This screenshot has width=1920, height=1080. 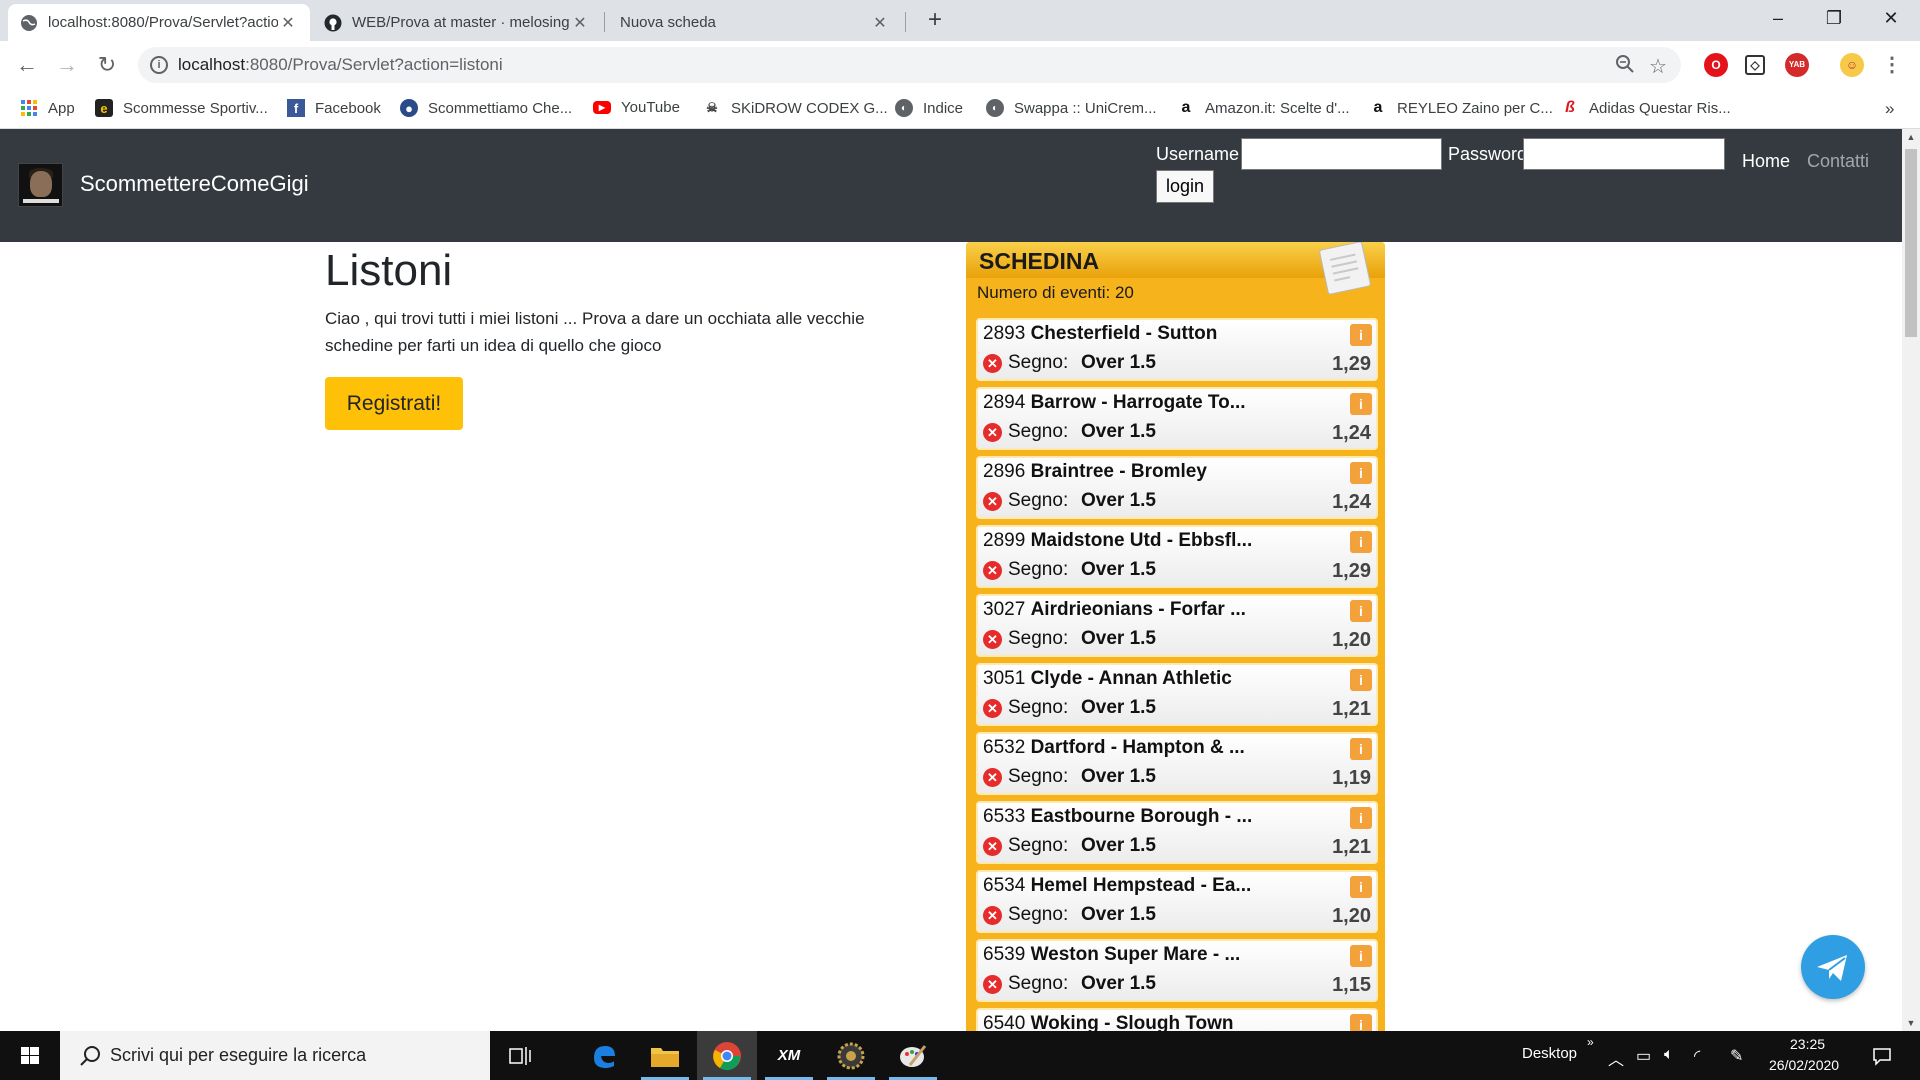 What do you see at coordinates (755, 22) in the screenshot?
I see `tab-nuova-scheda: Nuova scheda ✕` at bounding box center [755, 22].